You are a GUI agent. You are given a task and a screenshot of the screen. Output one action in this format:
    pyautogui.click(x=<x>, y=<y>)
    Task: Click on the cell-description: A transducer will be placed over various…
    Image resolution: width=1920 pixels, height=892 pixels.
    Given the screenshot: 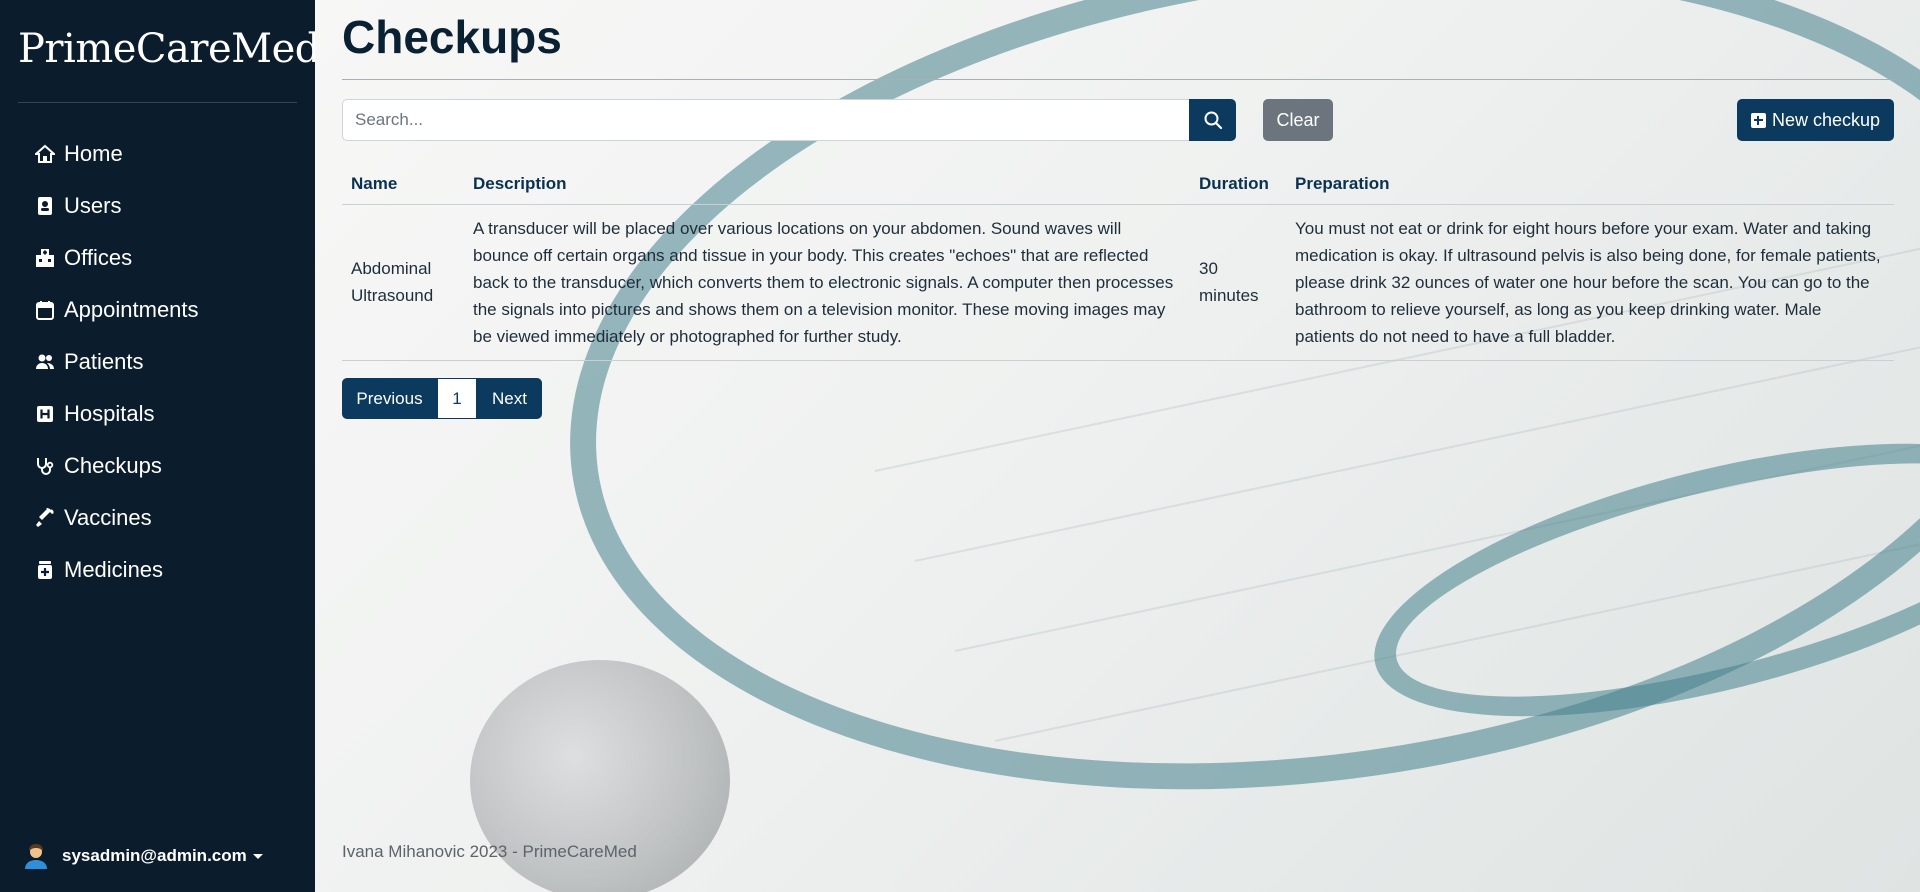 What is the action you would take?
    pyautogui.click(x=827, y=282)
    